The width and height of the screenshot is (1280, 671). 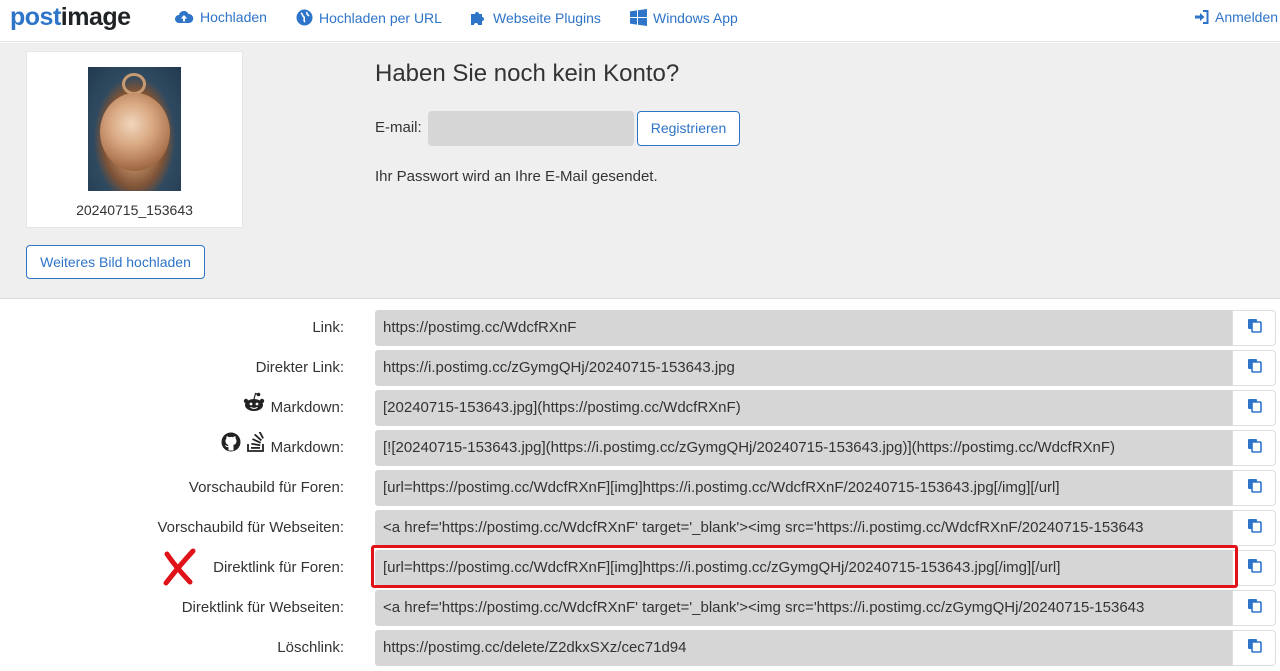 I want to click on nav-plugins-label: Webseite Plugins, so click(x=547, y=17).